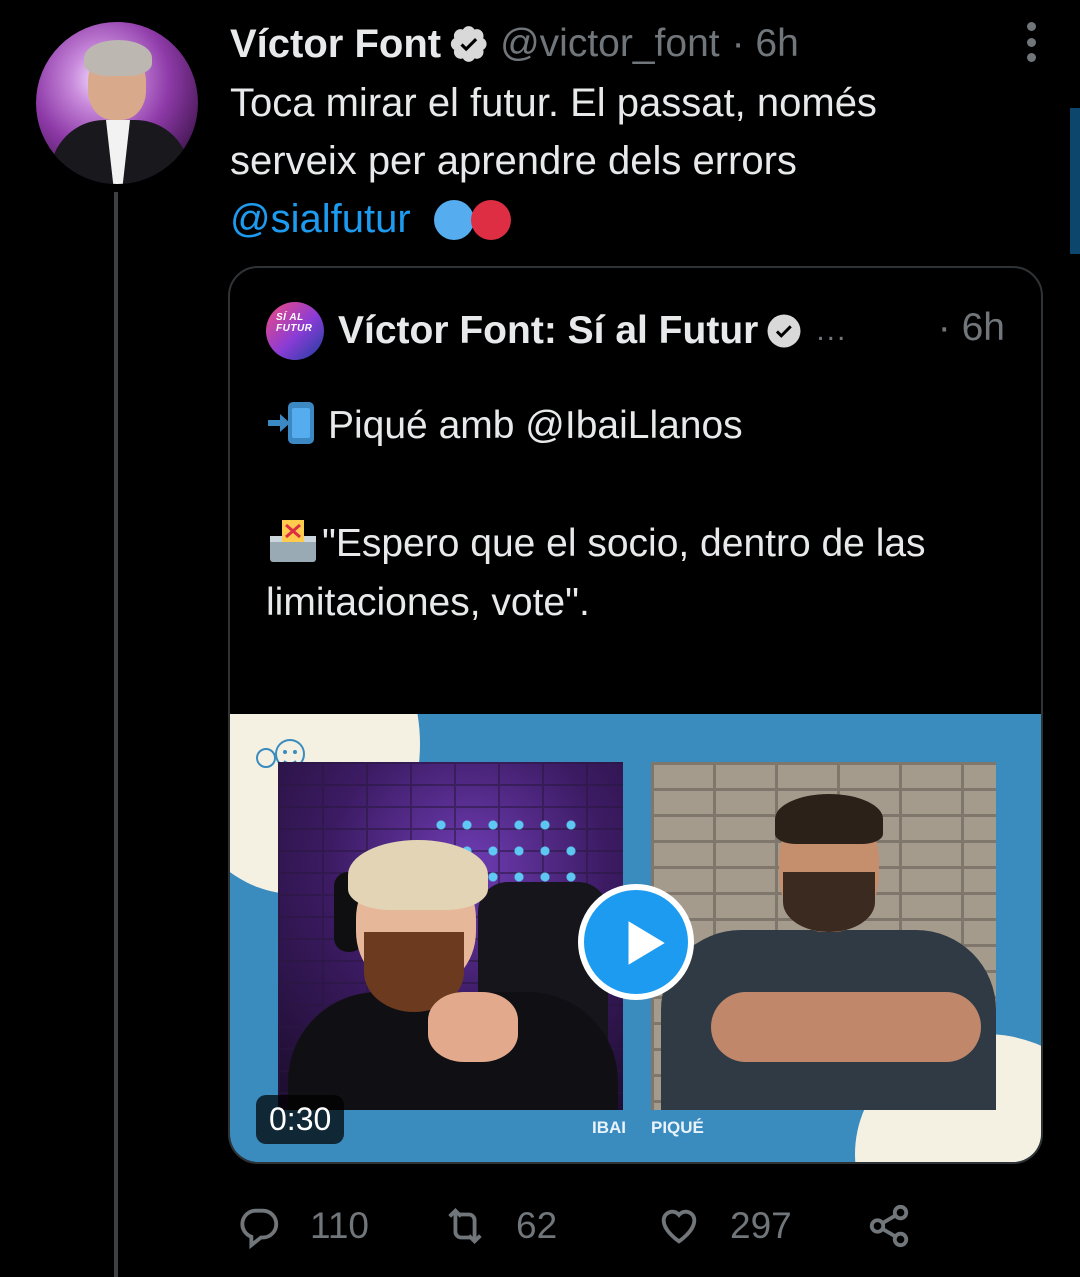 The width and height of the screenshot is (1080, 1277). What do you see at coordinates (335, 44) in the screenshot?
I see `author-name: Víctor Font` at bounding box center [335, 44].